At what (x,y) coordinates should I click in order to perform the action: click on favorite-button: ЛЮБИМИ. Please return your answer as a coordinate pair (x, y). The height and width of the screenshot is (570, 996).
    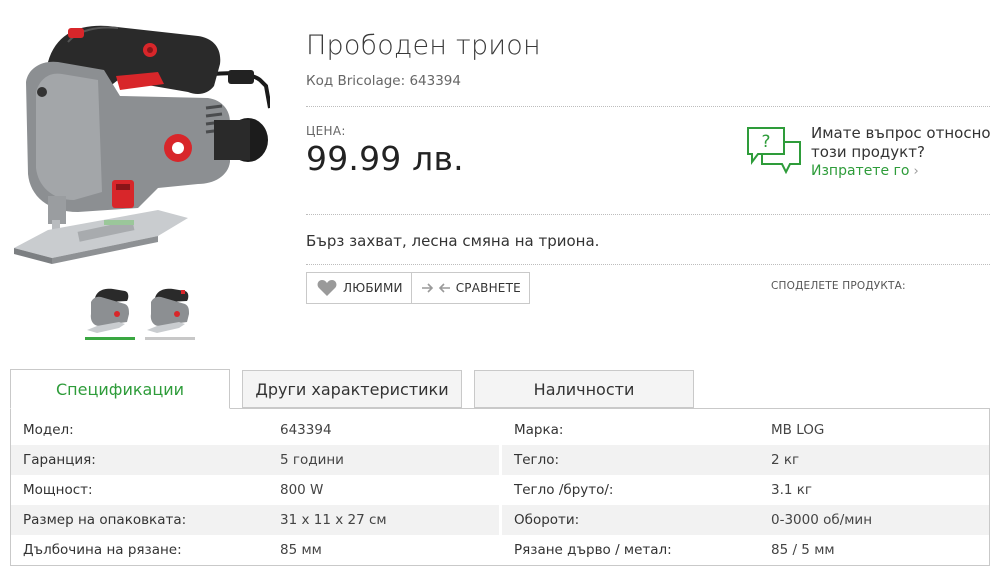
    Looking at the image, I should click on (359, 288).